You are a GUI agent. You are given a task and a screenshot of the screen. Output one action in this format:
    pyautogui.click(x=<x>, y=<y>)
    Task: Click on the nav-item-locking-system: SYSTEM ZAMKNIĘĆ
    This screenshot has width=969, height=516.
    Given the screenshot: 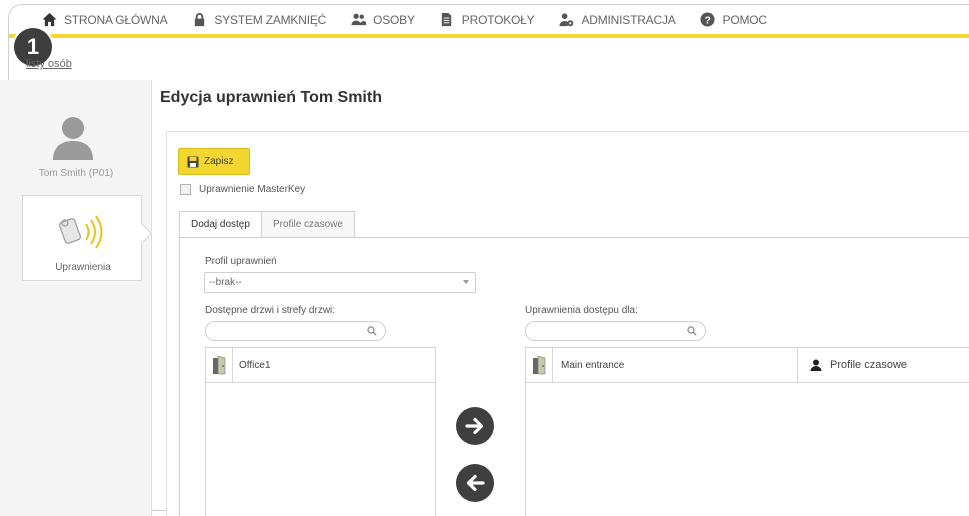 What is the action you would take?
    pyautogui.click(x=258, y=20)
    